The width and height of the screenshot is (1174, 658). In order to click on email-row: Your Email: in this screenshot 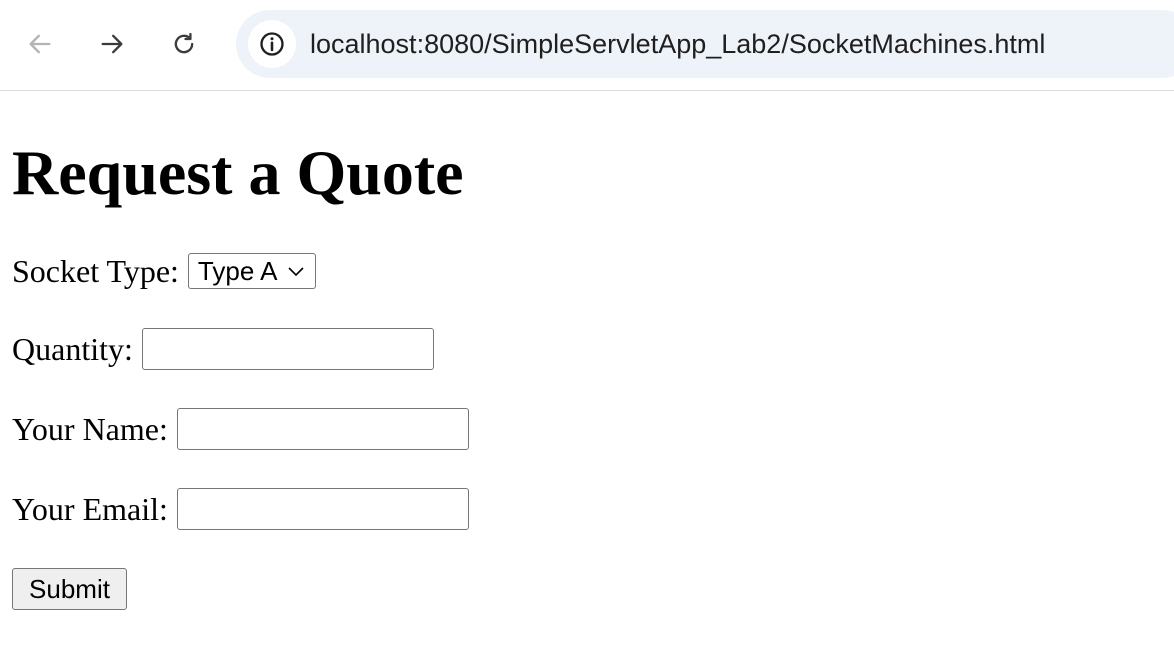, I will do `click(240, 509)`.